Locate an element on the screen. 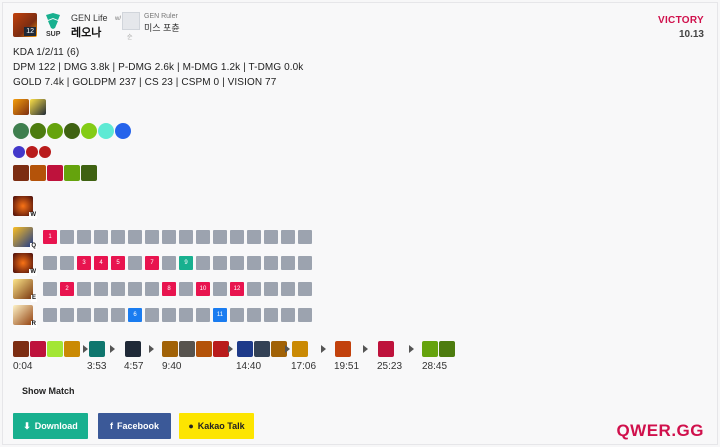  skill-max: W is located at coordinates (33, 207).